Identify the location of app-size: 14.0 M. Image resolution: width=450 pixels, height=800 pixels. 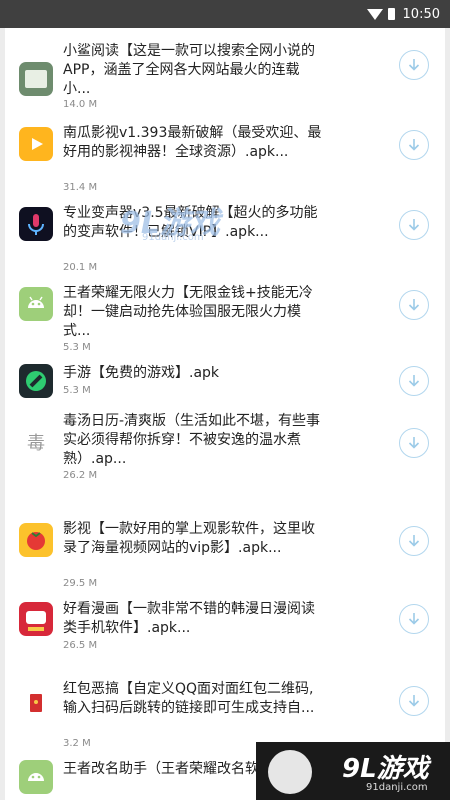
(80, 104).